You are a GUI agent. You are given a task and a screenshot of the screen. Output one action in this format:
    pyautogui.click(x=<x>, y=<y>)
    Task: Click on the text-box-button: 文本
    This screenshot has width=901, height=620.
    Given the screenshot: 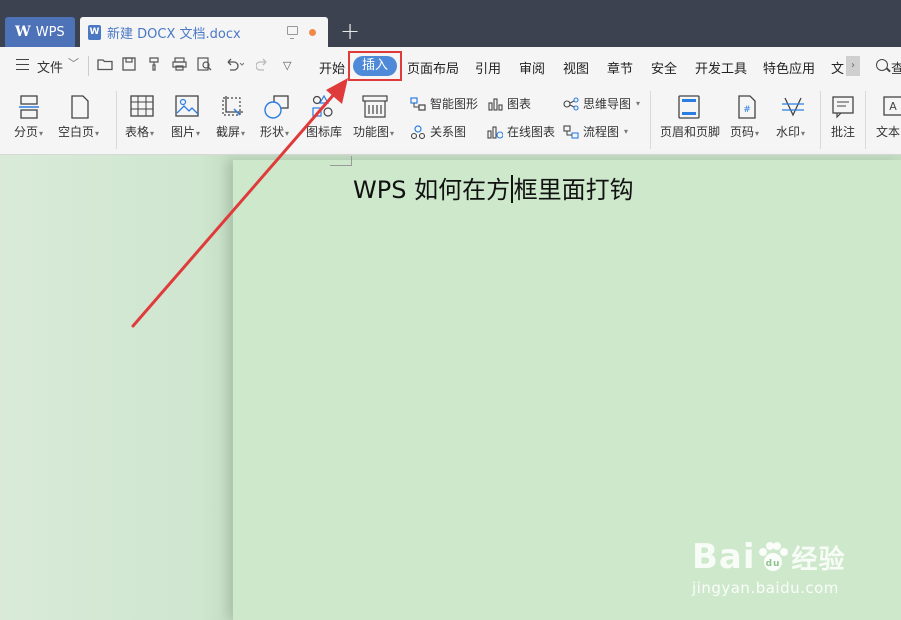 What is the action you would take?
    pyautogui.click(x=888, y=131)
    